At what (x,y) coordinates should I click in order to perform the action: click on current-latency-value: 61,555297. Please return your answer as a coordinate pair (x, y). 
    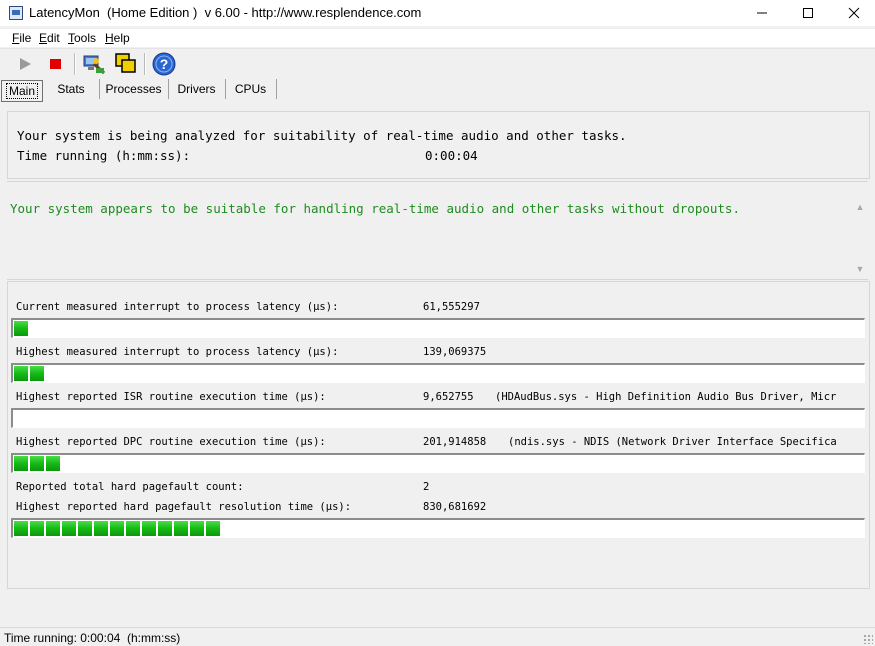
    Looking at the image, I should click on (451, 307).